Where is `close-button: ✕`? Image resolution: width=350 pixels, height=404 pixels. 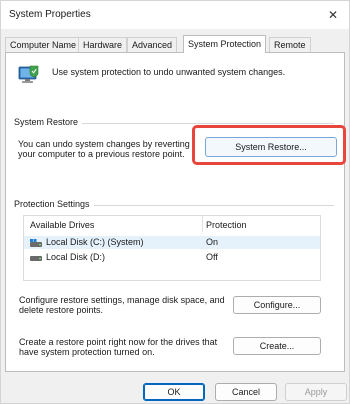 close-button: ✕ is located at coordinates (333, 15).